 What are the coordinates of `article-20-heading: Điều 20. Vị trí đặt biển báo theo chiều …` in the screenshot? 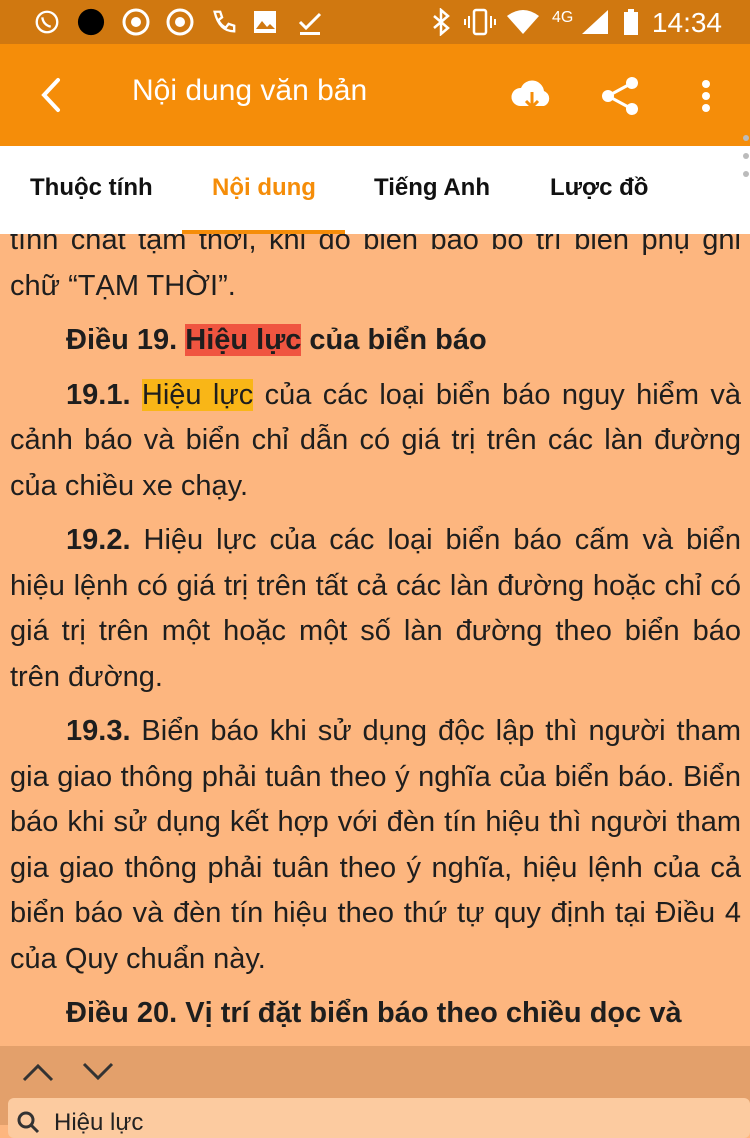 It's located at (374, 1013).